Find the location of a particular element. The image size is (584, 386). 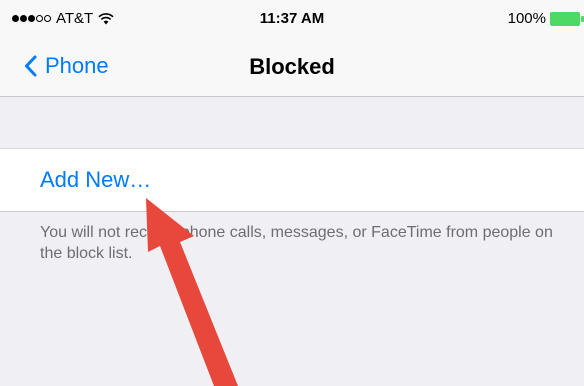

navigation-bar: Phone Blocked is located at coordinates (292, 68).